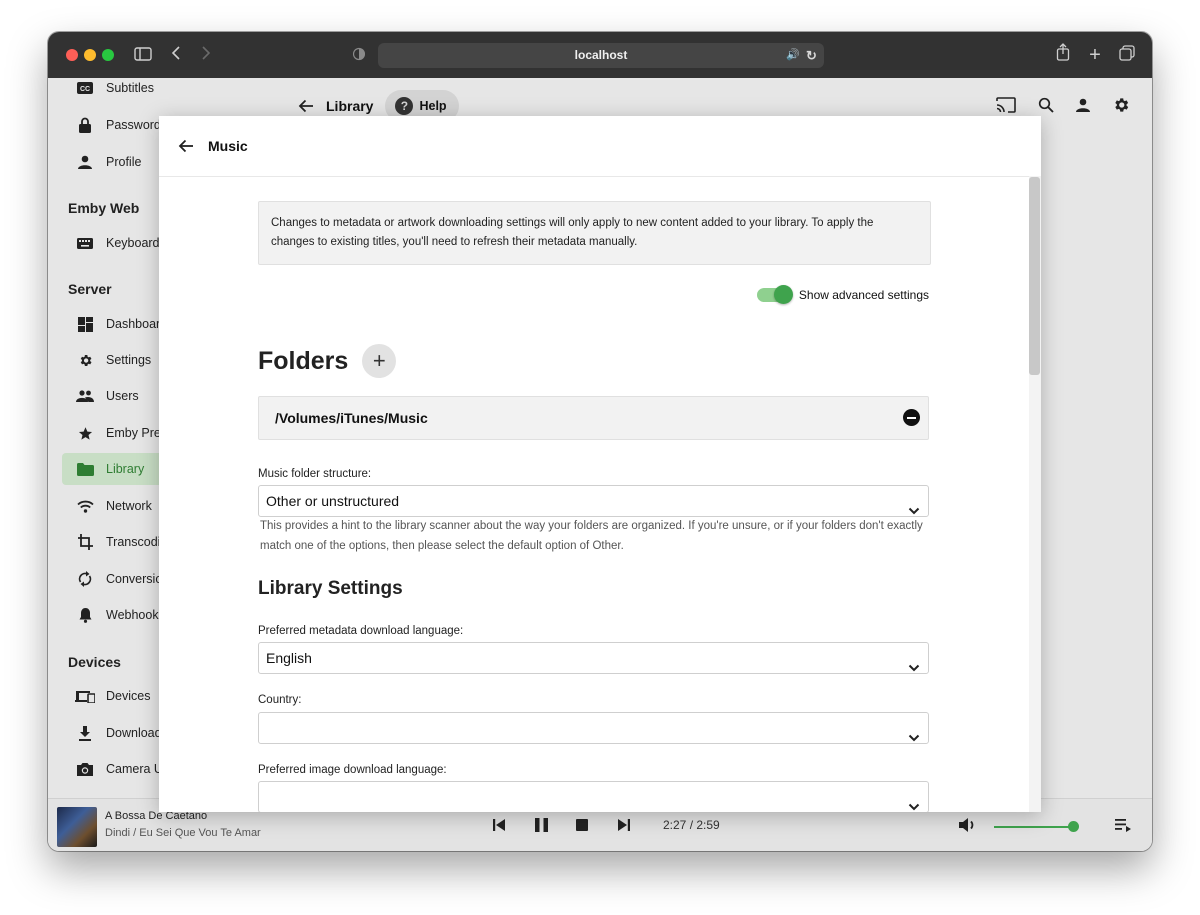 This screenshot has width=1200, height=915. I want to click on cc-icon: CC, so click(85, 88).